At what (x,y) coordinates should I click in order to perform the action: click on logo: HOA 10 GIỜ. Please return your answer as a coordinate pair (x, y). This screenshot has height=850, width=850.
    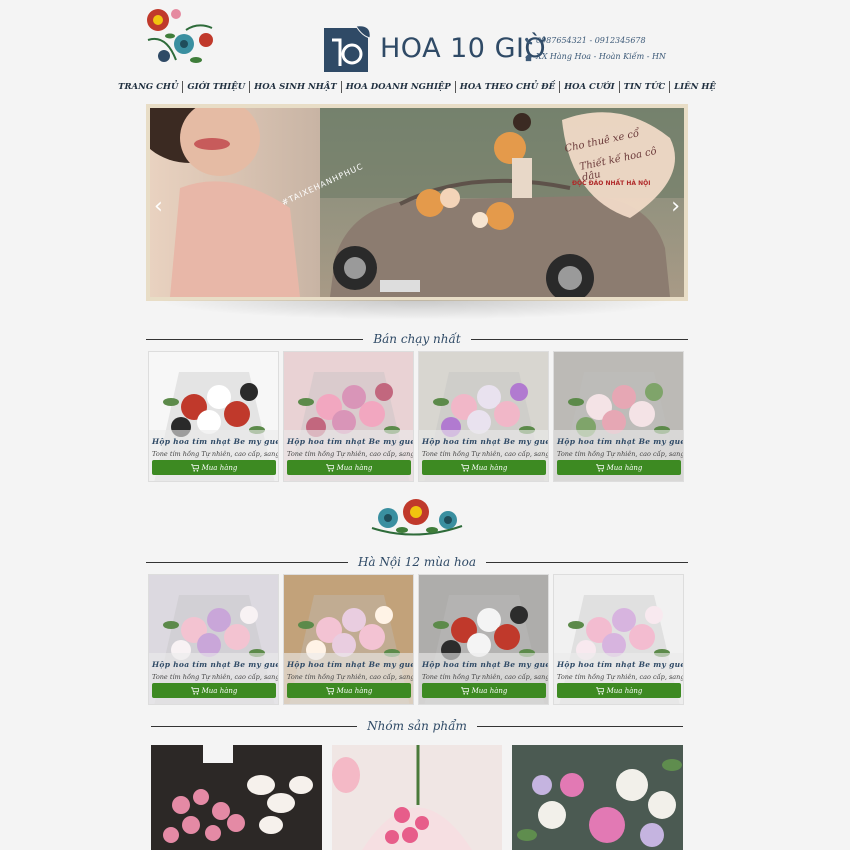
    Looking at the image, I should click on (436, 48).